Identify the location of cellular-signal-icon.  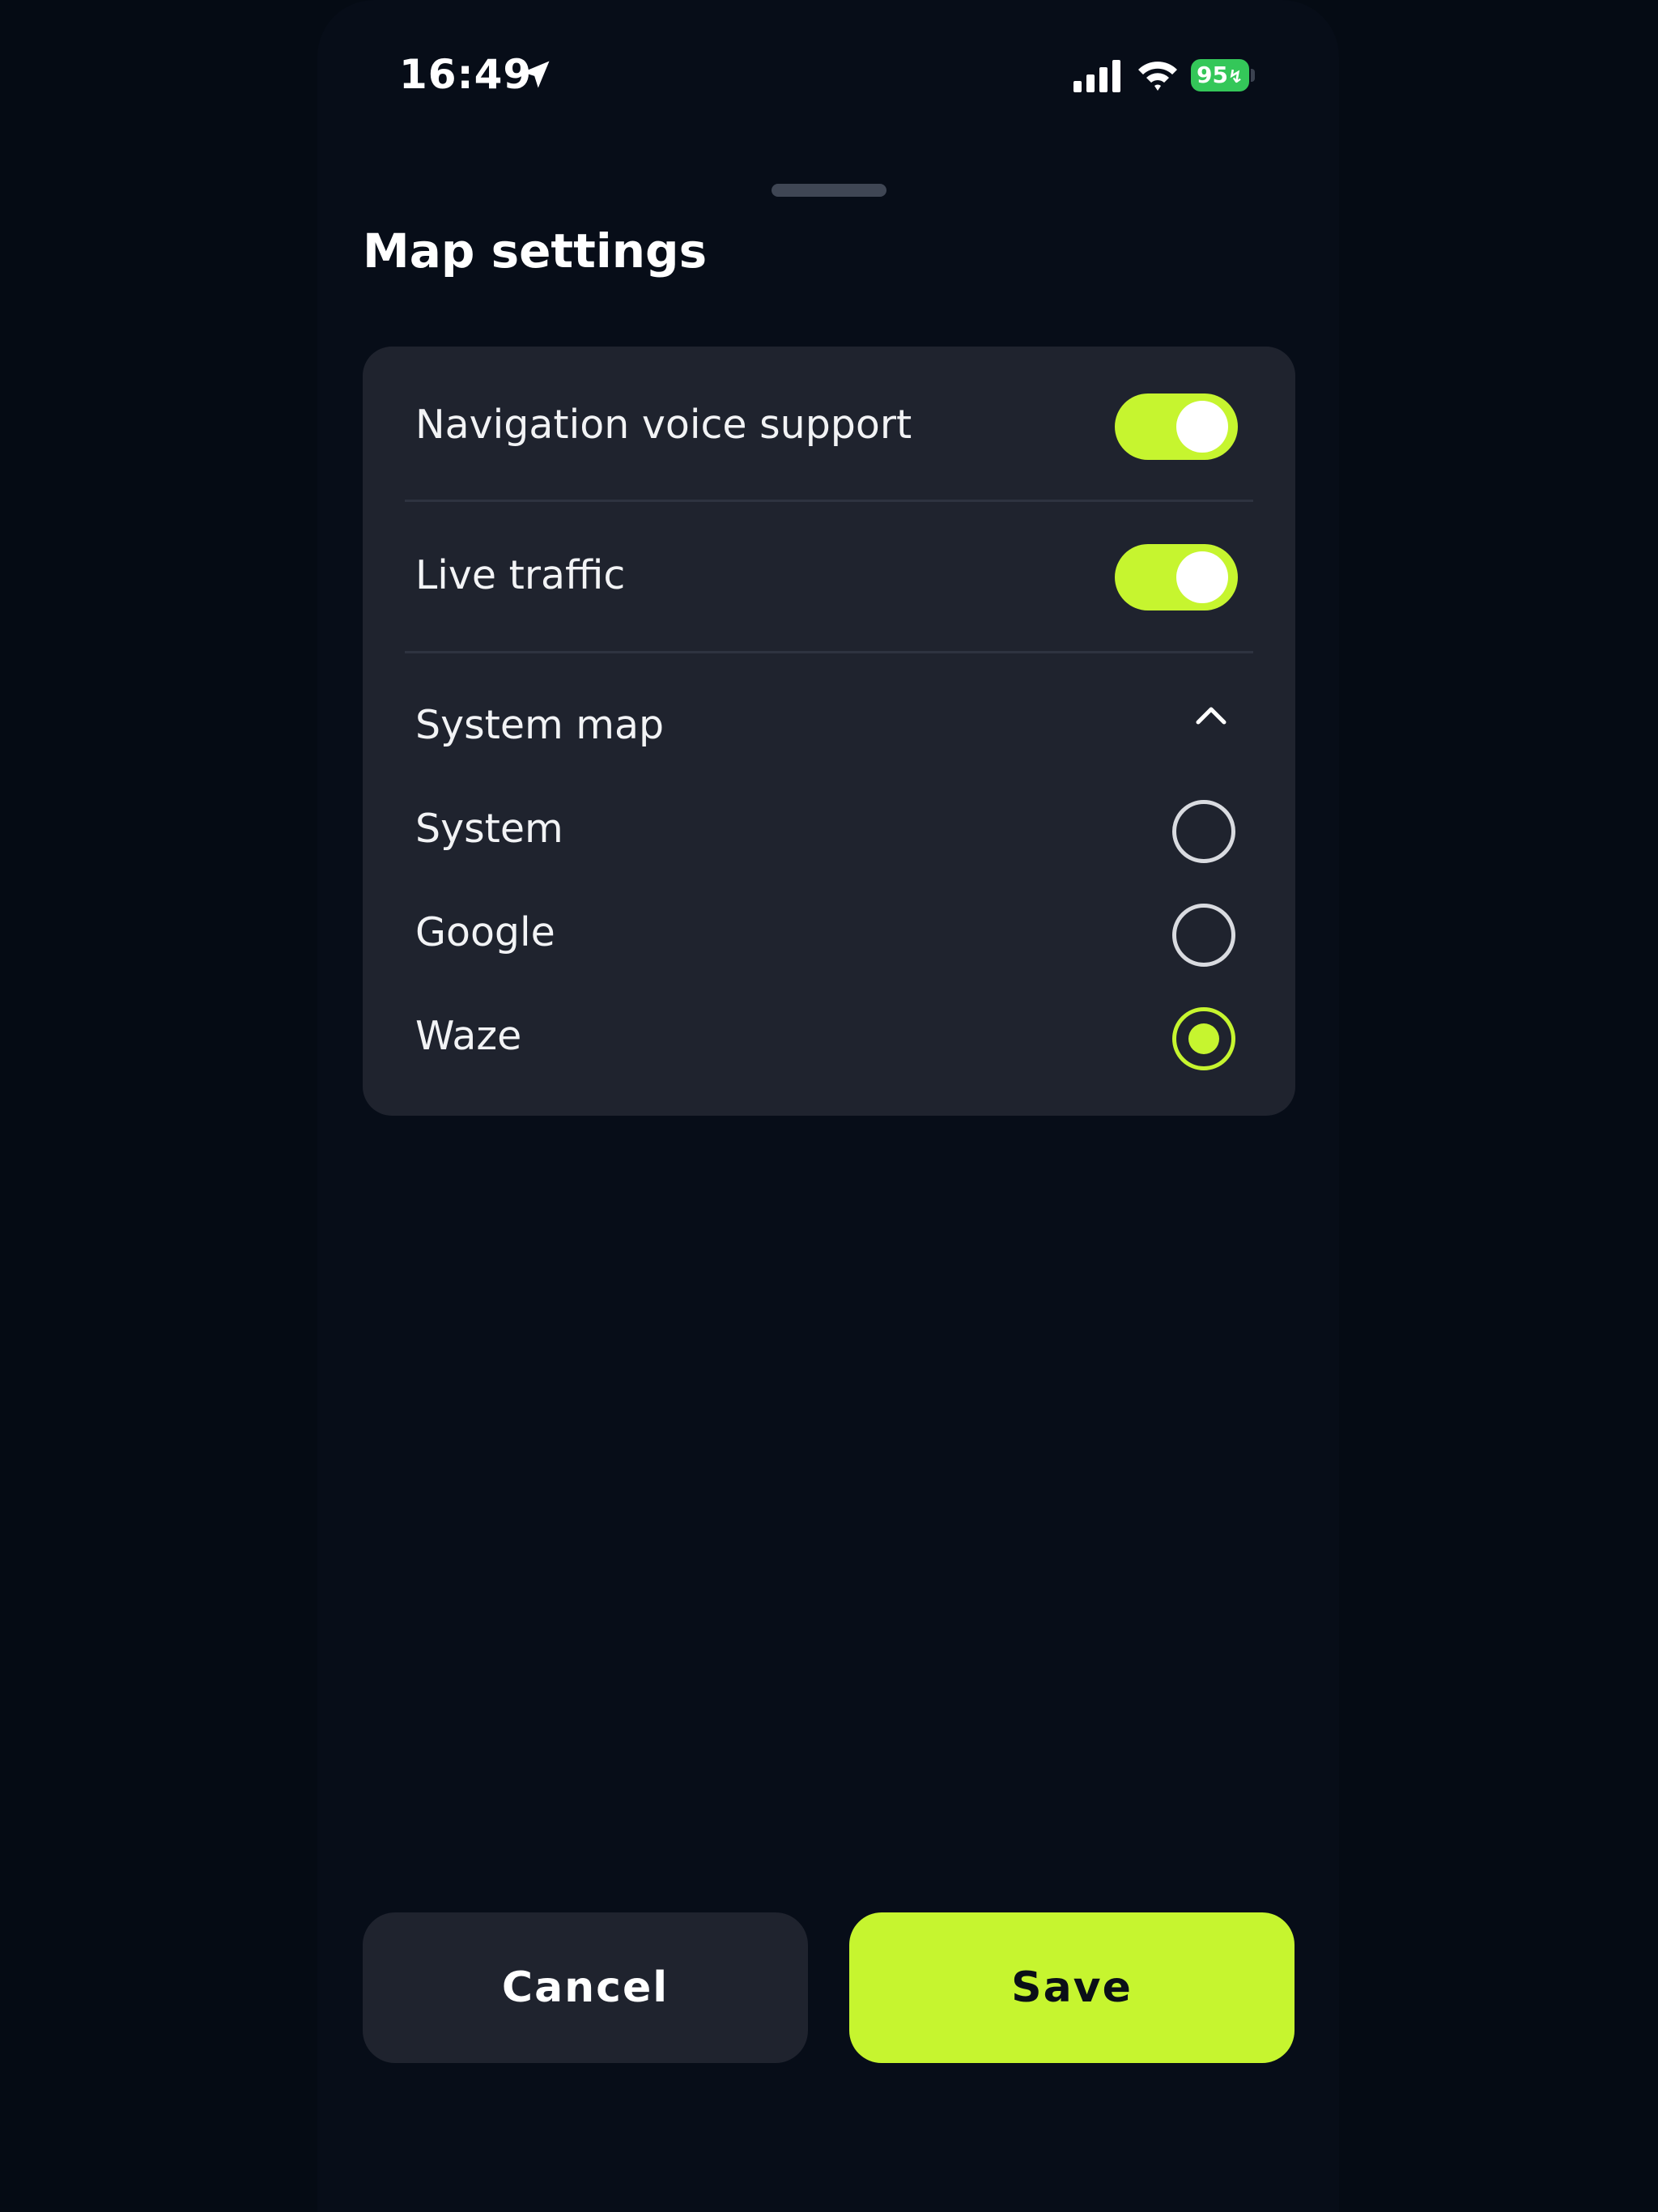
(1096, 76).